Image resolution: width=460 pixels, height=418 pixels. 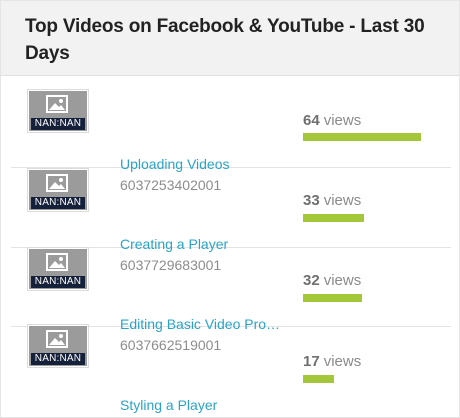 I want to click on view-count-number: 17, so click(x=311, y=361).